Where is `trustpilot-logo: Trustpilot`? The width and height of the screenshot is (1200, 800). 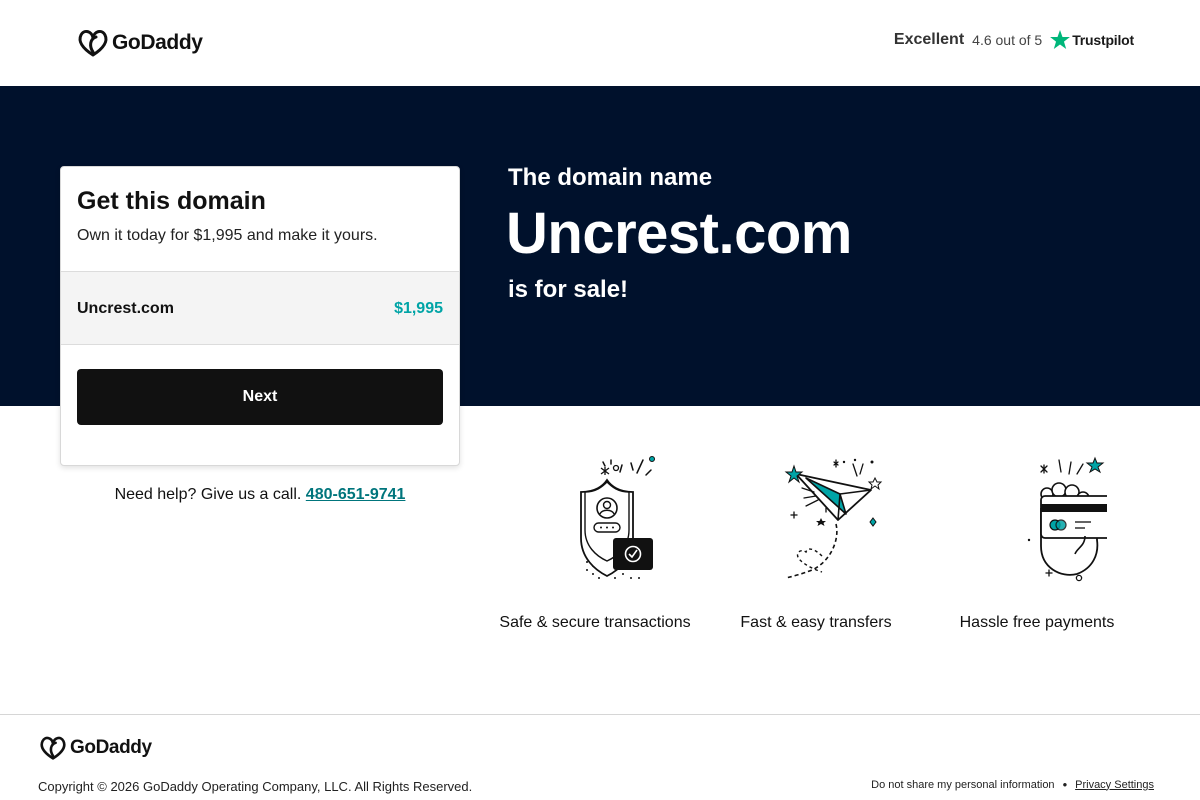
trustpilot-logo: Trustpilot is located at coordinates (1092, 39).